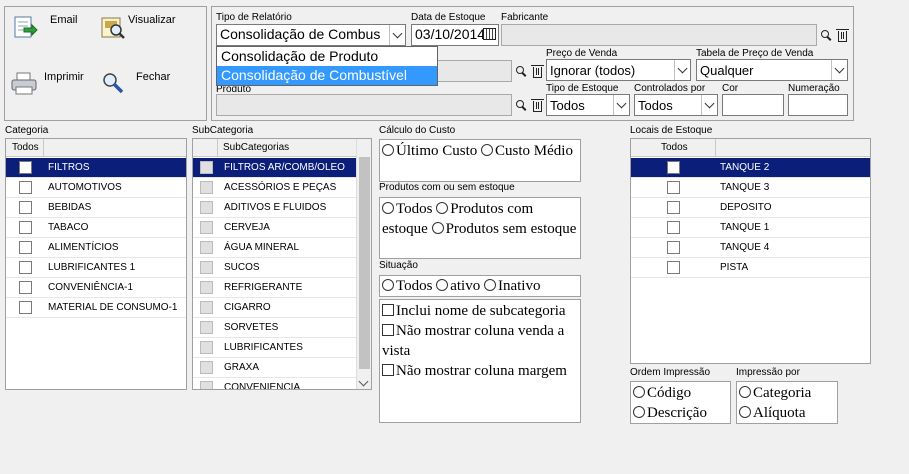 This screenshot has height=474, width=909. Describe the element at coordinates (750, 168) in the screenshot. I see `locais-row: TANQUE 2` at that location.